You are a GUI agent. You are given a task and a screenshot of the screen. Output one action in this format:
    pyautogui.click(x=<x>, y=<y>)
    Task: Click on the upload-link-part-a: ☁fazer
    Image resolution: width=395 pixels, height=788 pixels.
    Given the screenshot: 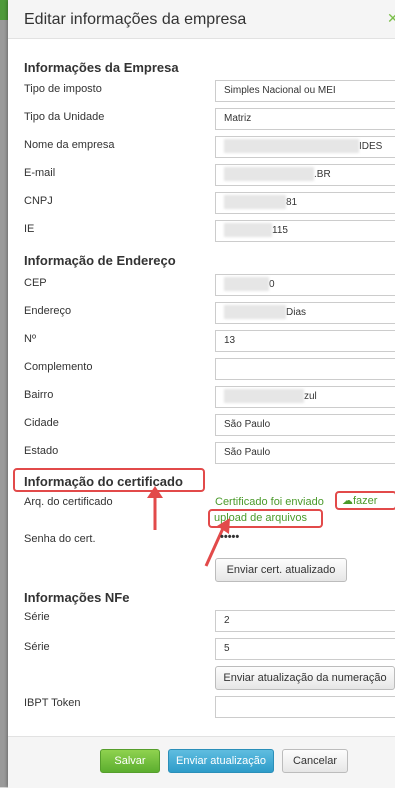 What is the action you would take?
    pyautogui.click(x=359, y=500)
    